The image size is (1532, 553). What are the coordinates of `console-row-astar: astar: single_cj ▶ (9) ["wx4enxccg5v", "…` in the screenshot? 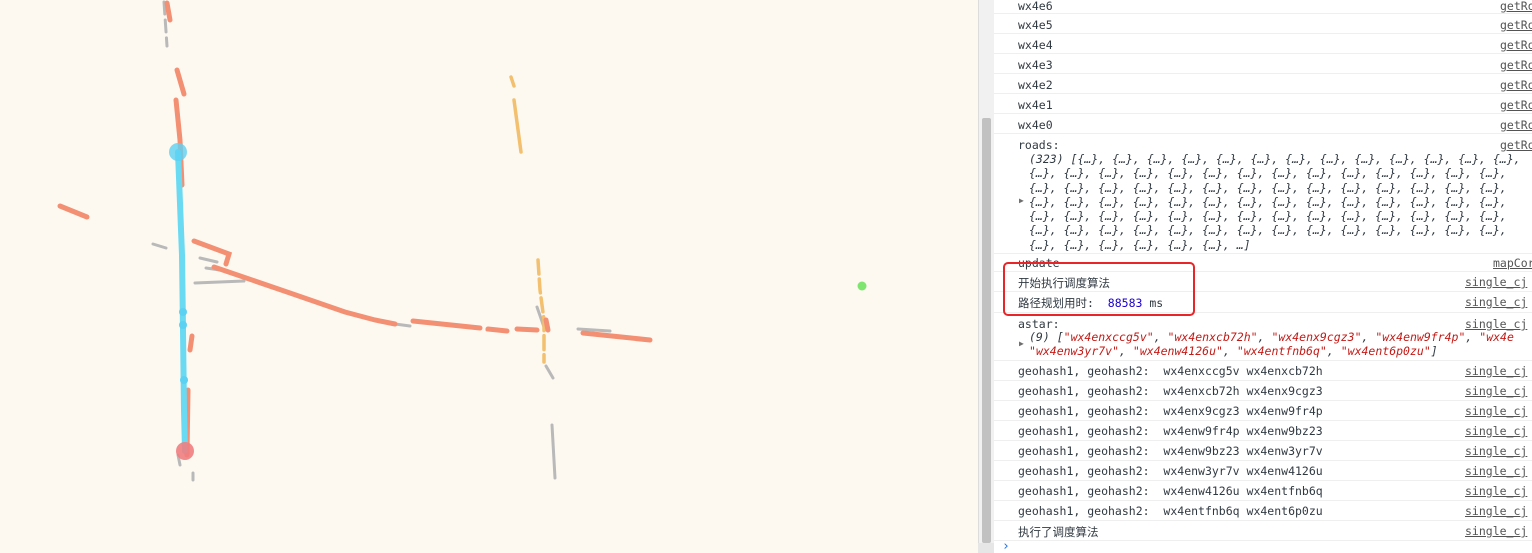 It's located at (1263, 337).